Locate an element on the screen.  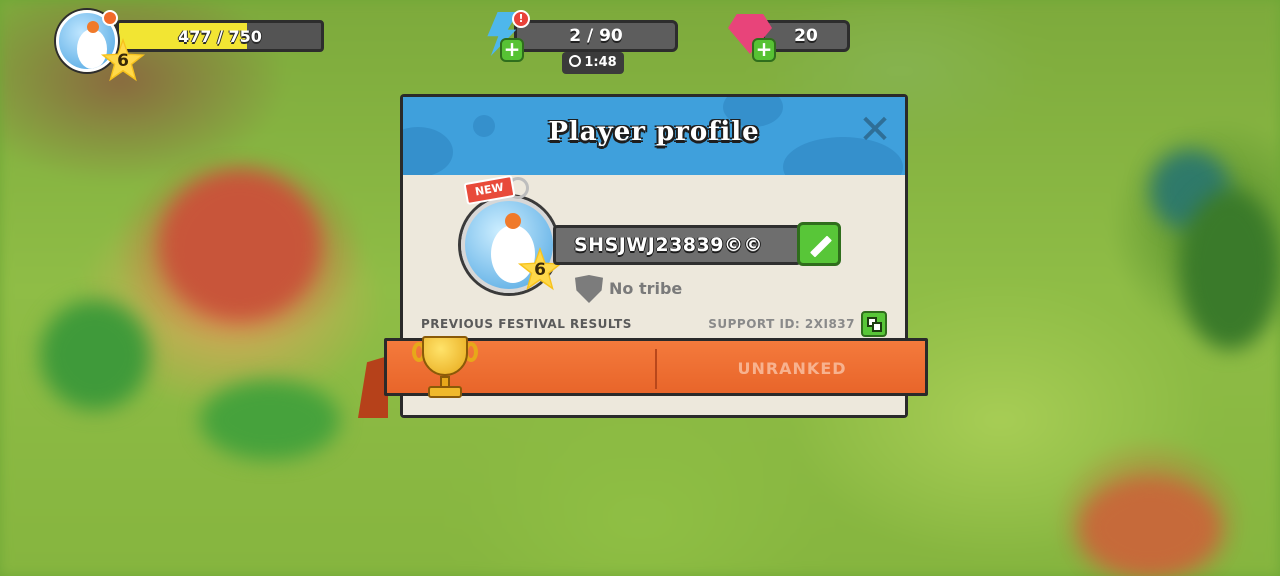
gems-hud: 20 + is located at coordinates (787, 38).